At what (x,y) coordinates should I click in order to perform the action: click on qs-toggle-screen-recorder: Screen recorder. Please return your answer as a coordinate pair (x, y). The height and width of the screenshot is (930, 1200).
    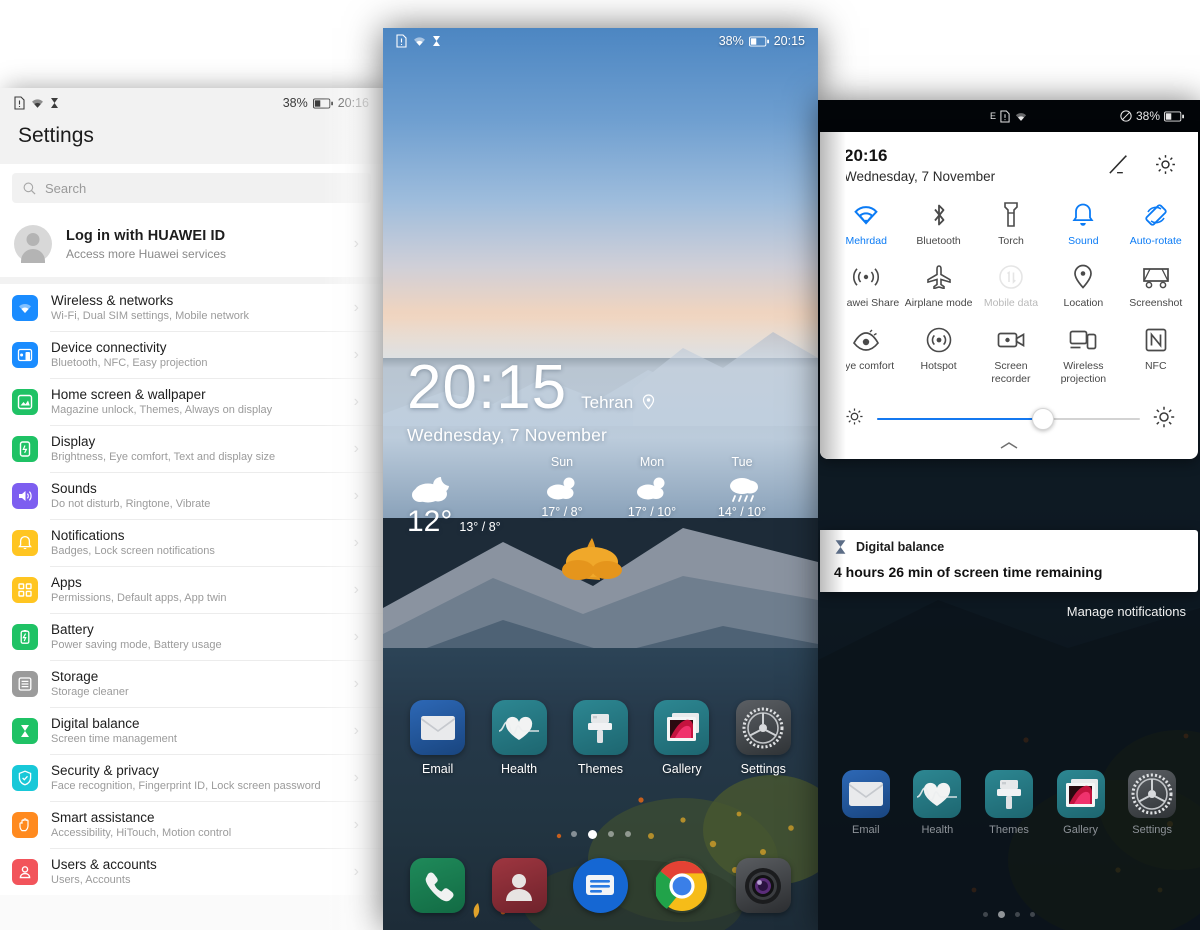
    Looking at the image, I should click on (1011, 357).